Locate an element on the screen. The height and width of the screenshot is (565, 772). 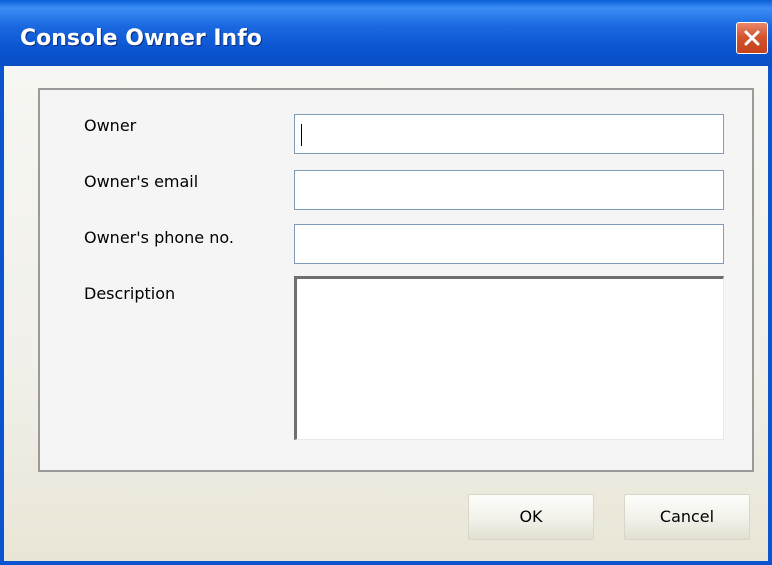
ok-button: OK is located at coordinates (531, 517).